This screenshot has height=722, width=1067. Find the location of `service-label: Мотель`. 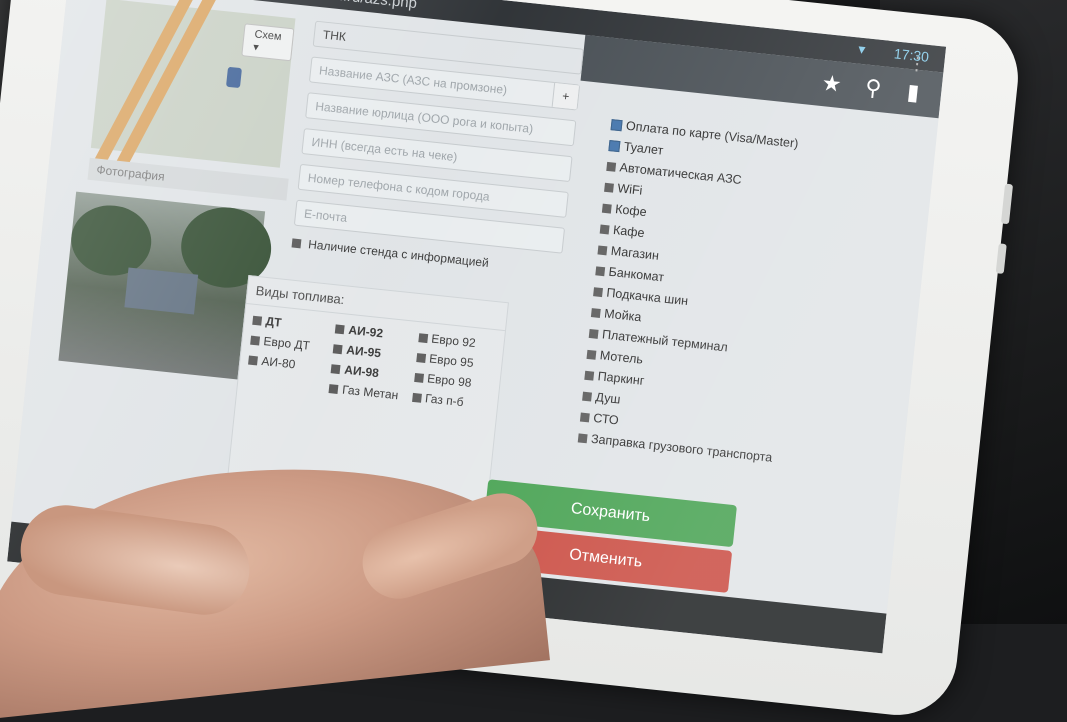

service-label: Мотель is located at coordinates (621, 357).